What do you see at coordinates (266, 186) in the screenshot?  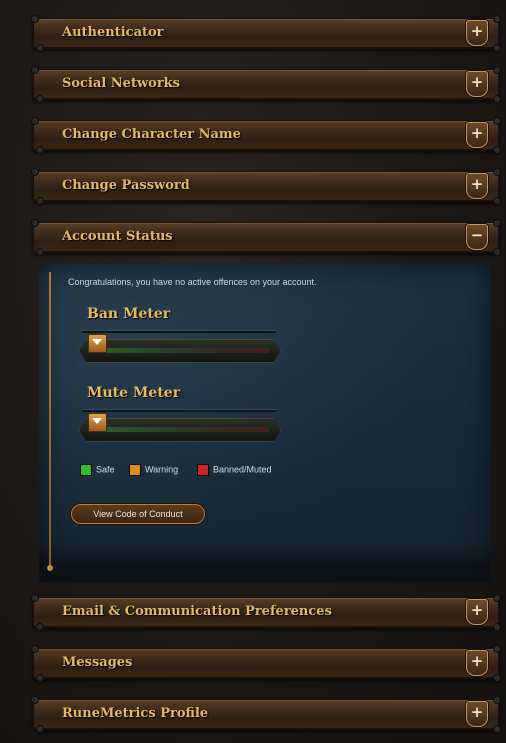 I see `section-change-password: Change Password +` at bounding box center [266, 186].